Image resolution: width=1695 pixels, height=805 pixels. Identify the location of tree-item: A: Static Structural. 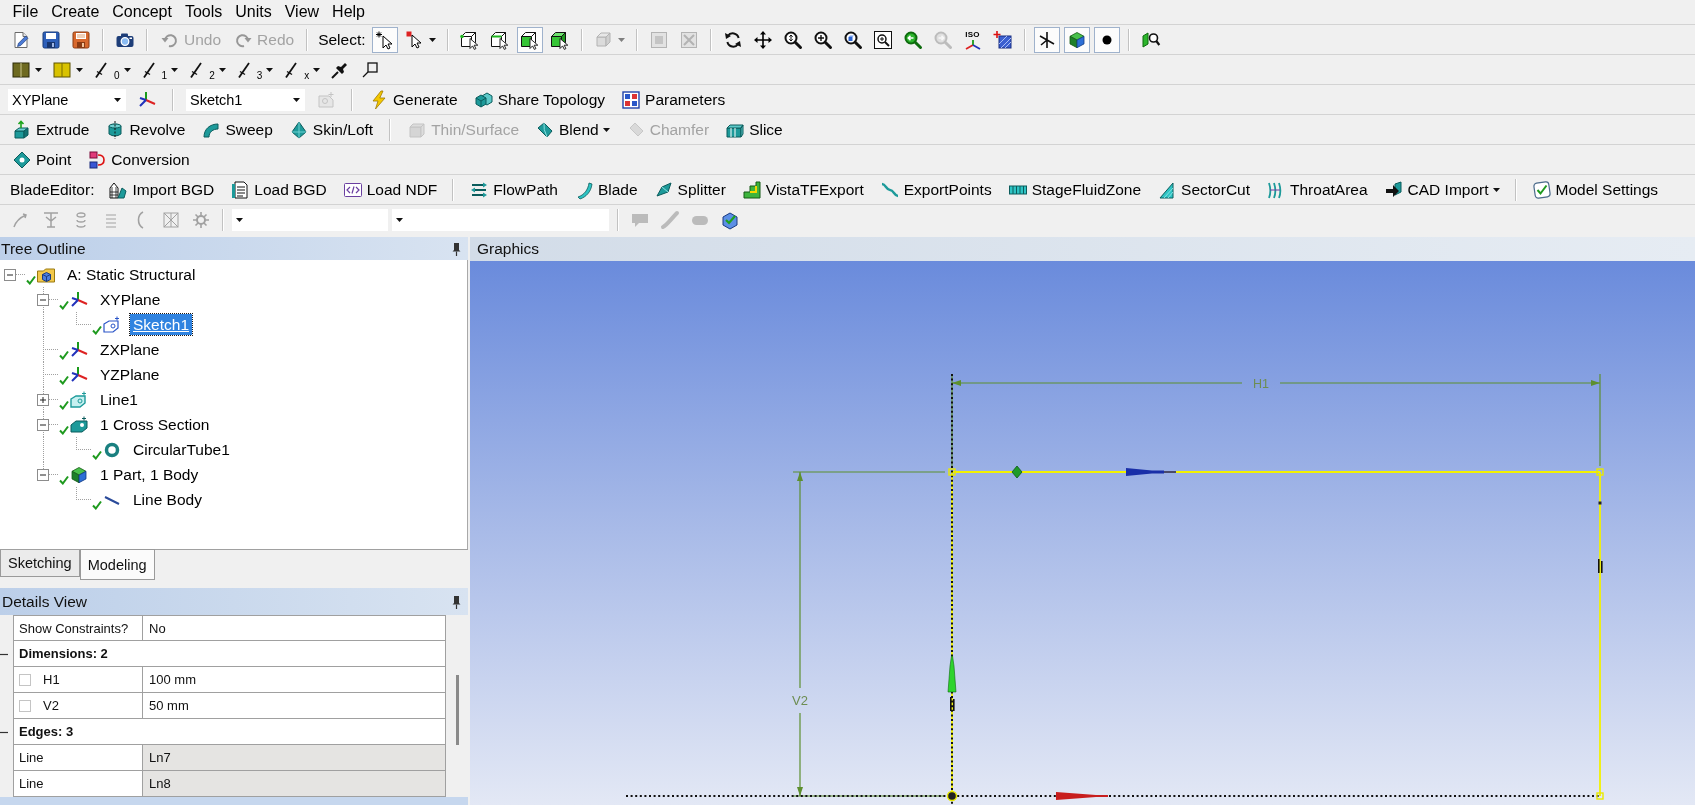
(131, 274).